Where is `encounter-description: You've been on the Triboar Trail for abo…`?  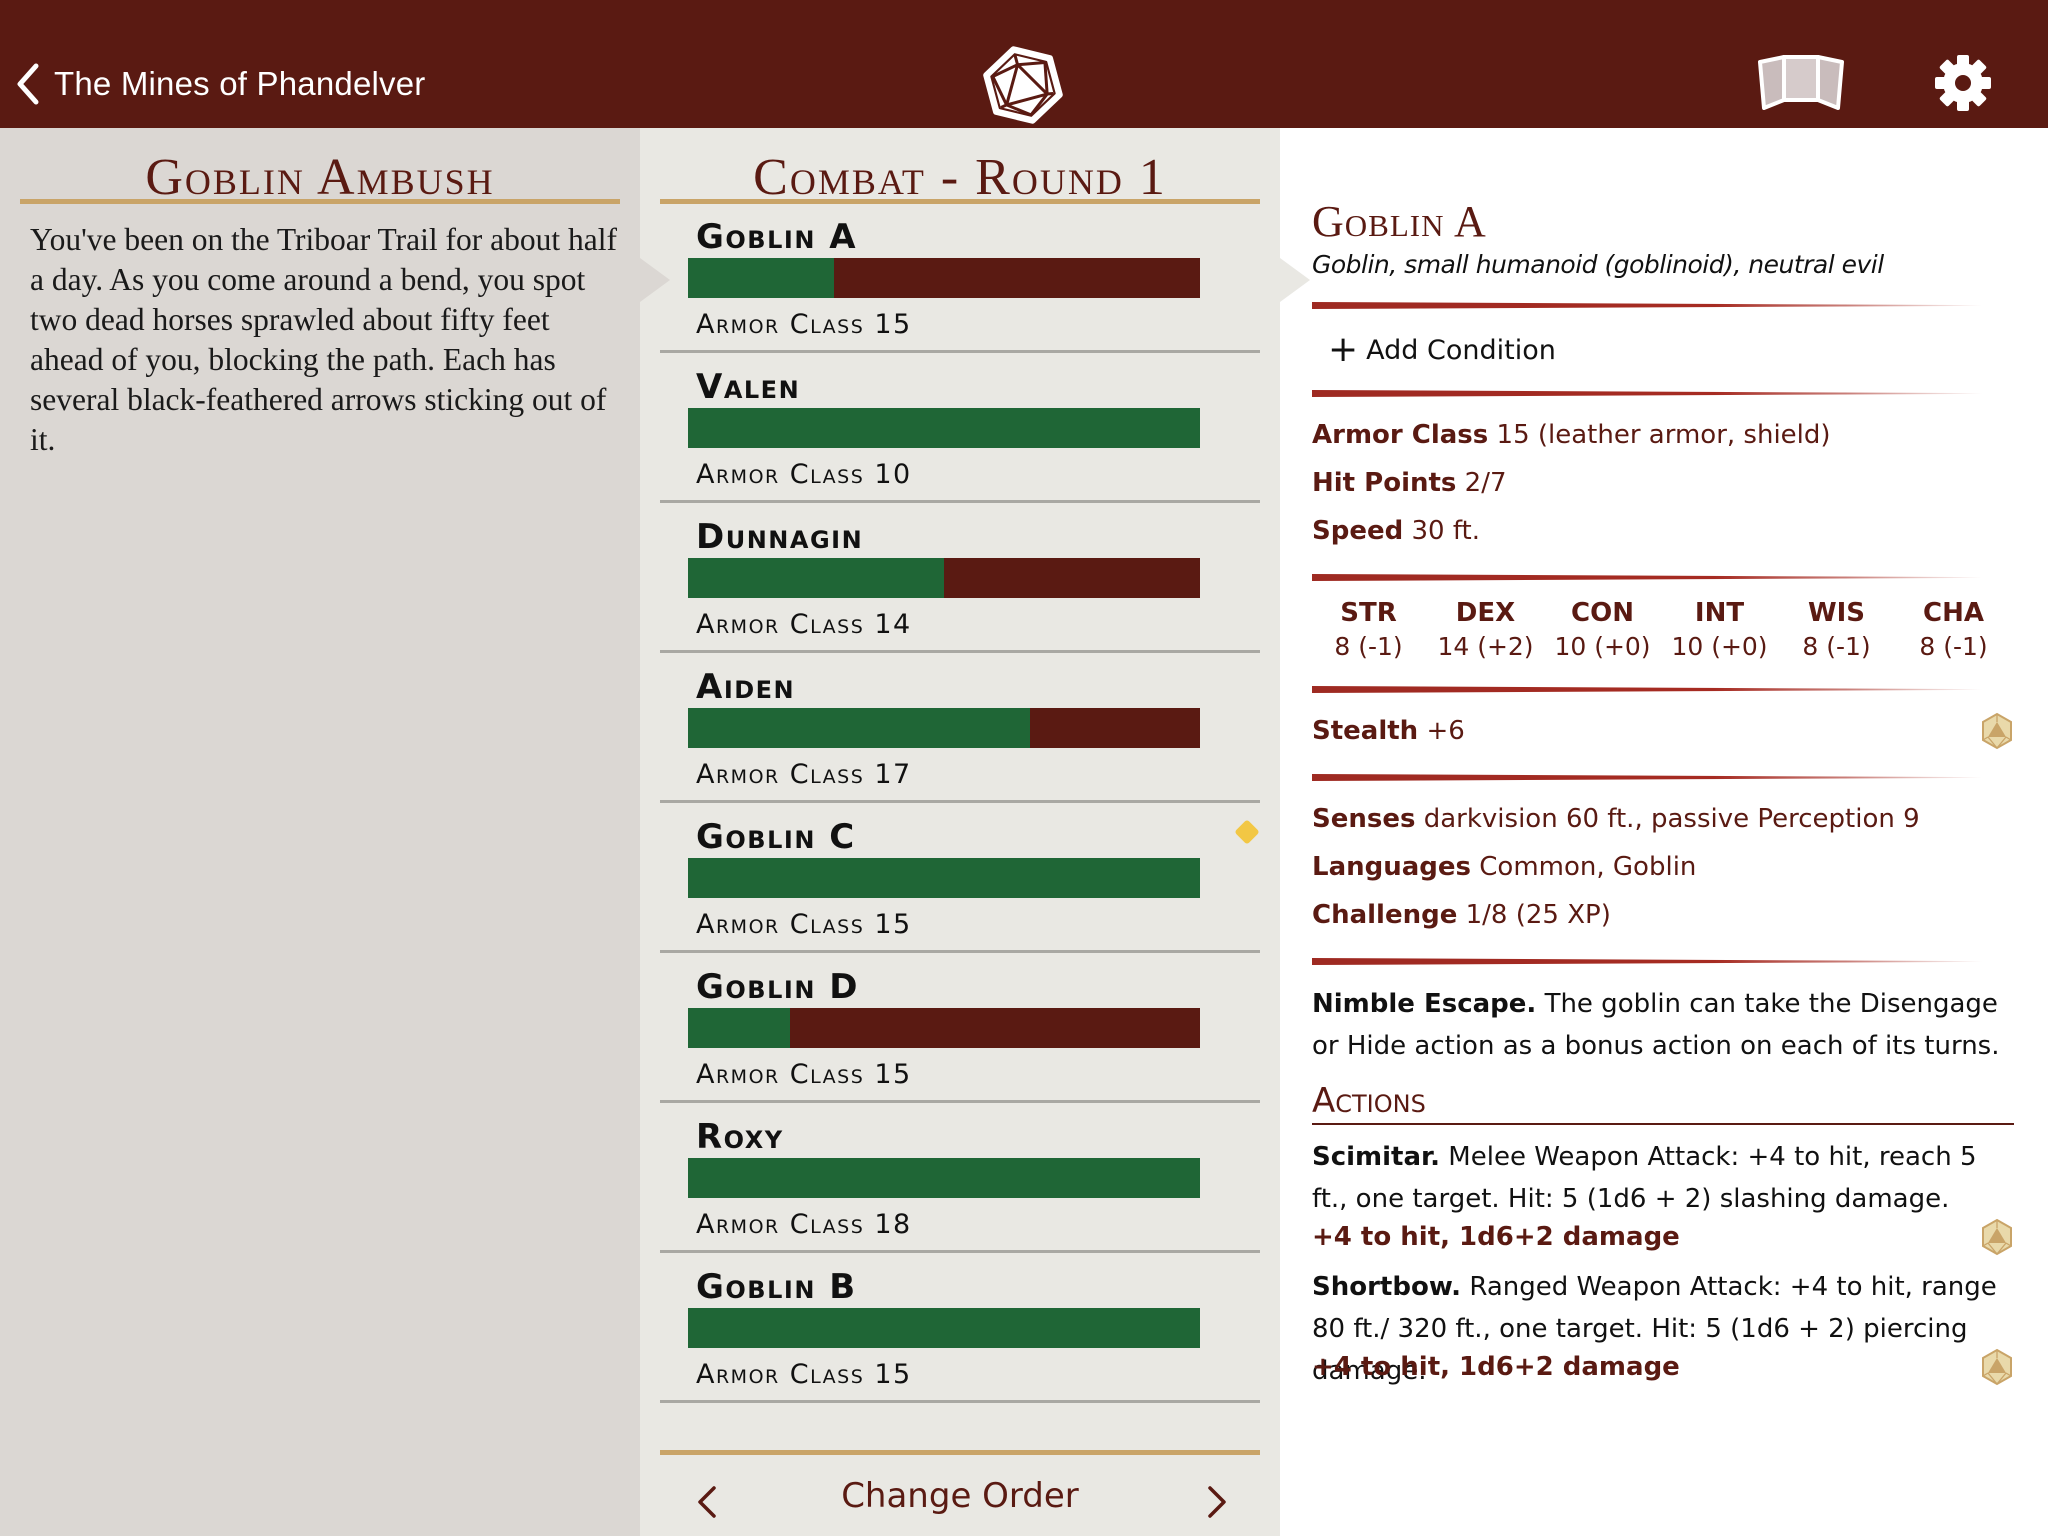 encounter-description: You've been on the Triboar Trail for abo… is located at coordinates (323, 339).